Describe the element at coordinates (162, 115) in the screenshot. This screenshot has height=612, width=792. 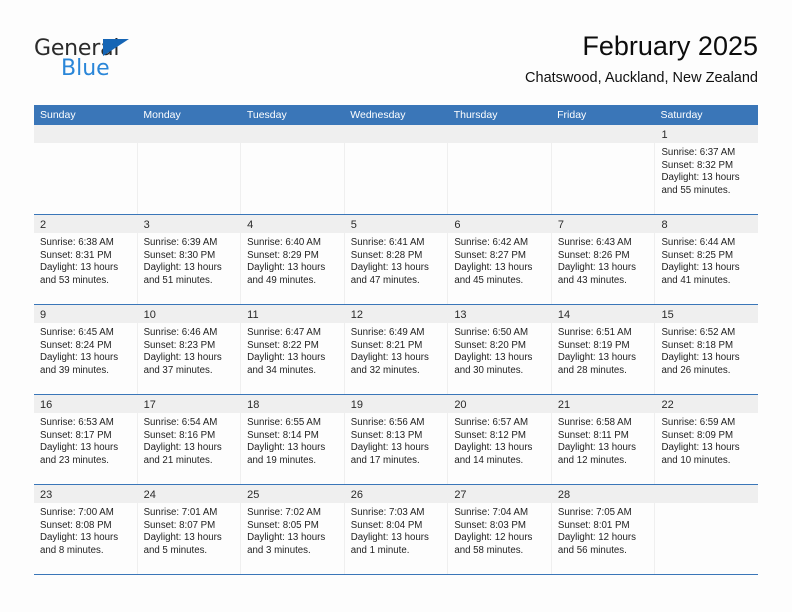
I see `weekday-header-monday: Monday` at that location.